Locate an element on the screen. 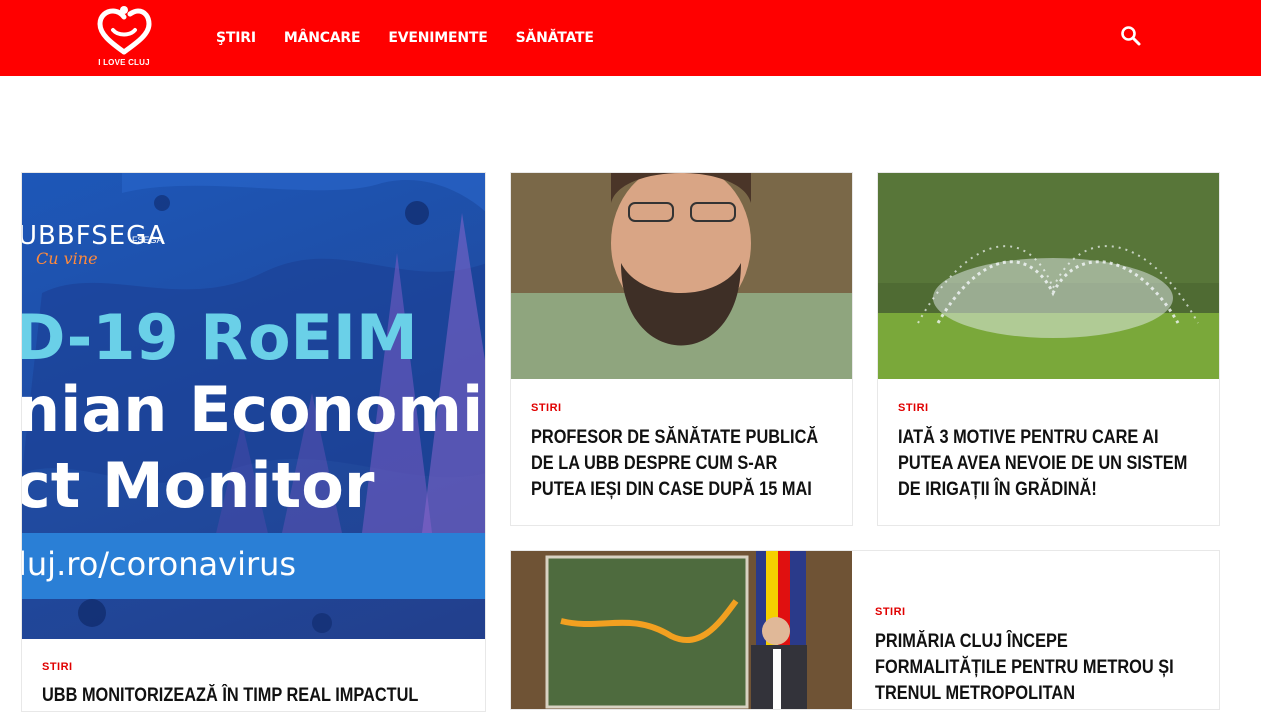  nav-item-sanatate: SĂNĂTATE is located at coordinates (555, 38).